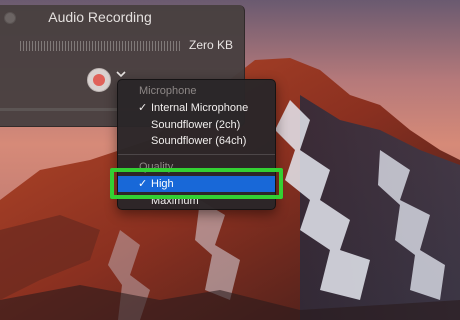 The image size is (460, 320). I want to click on record-button, so click(99, 80).